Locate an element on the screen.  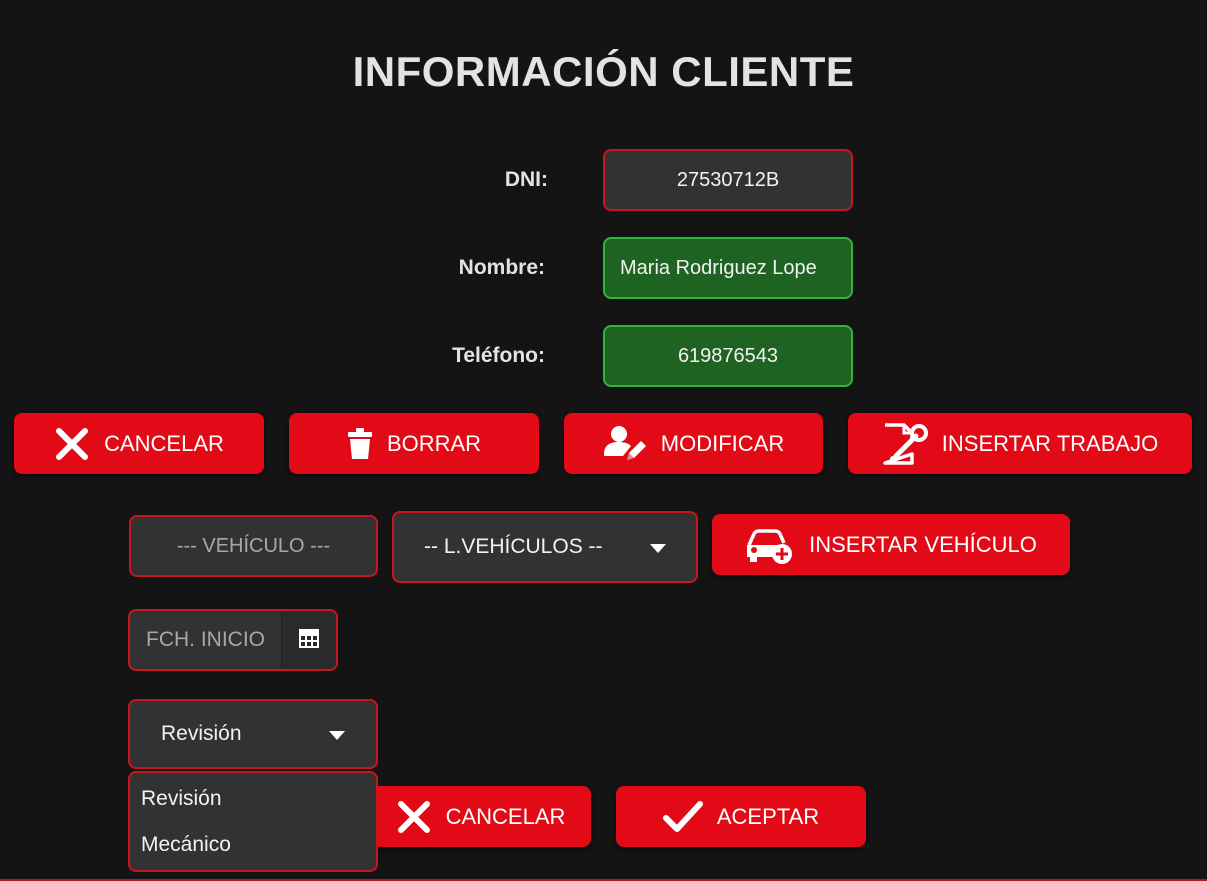
edit-user-icon is located at coordinates (625, 444).